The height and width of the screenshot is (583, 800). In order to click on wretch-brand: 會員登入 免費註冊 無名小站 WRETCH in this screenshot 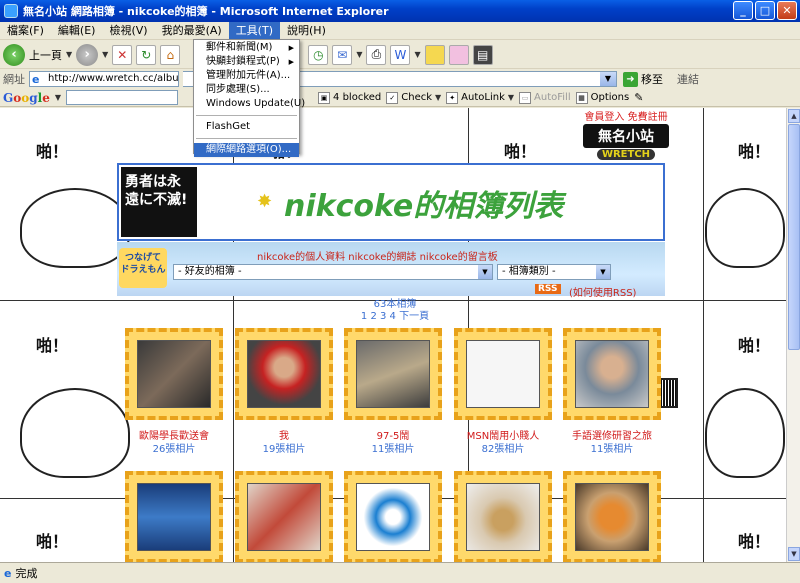, I will do `click(626, 134)`.